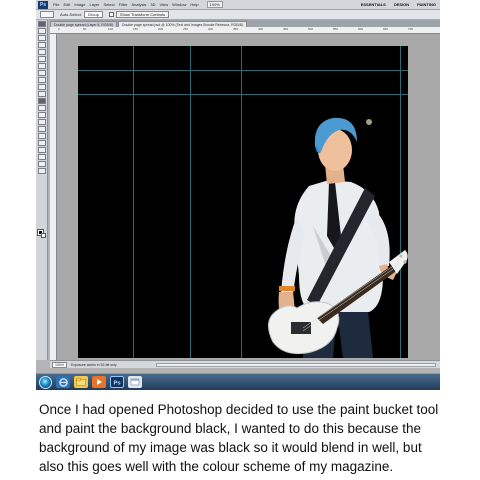 This screenshot has height=480, width=480. Describe the element at coordinates (161, 29) in the screenshot. I see `ruler-tick-label: 200` at that location.